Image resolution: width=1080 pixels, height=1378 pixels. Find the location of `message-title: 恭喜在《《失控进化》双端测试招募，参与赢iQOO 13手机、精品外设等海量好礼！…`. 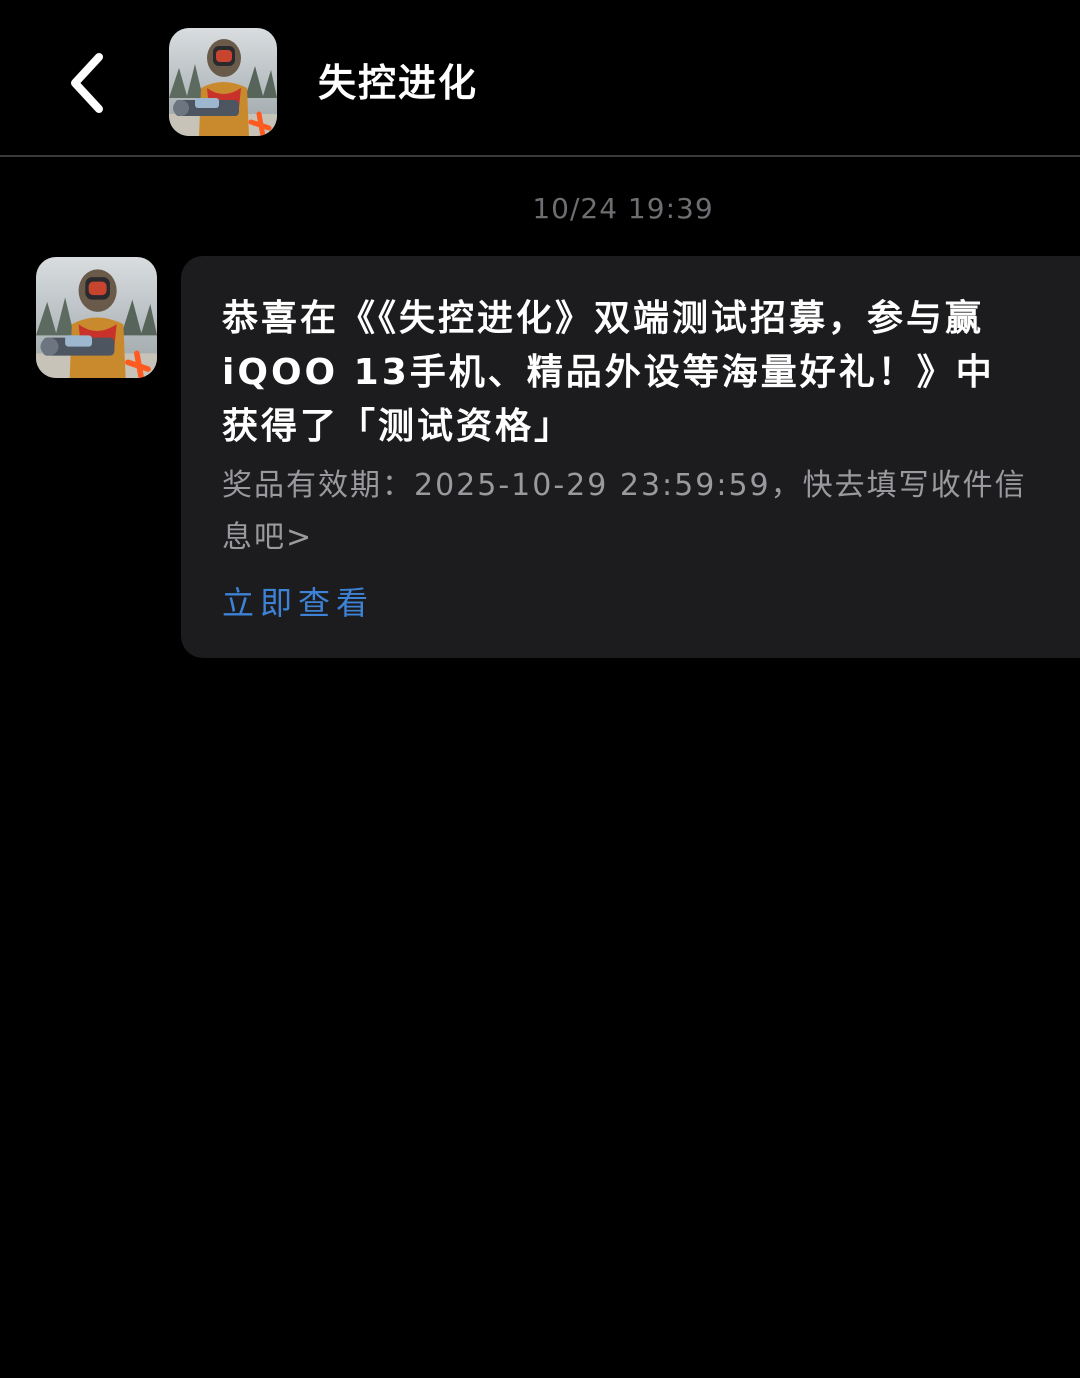

message-title: 恭喜在《《失控进化》双端测试招募，参与赢iQOO 13手机、精品外设等海量好礼！… is located at coordinates (608, 372).